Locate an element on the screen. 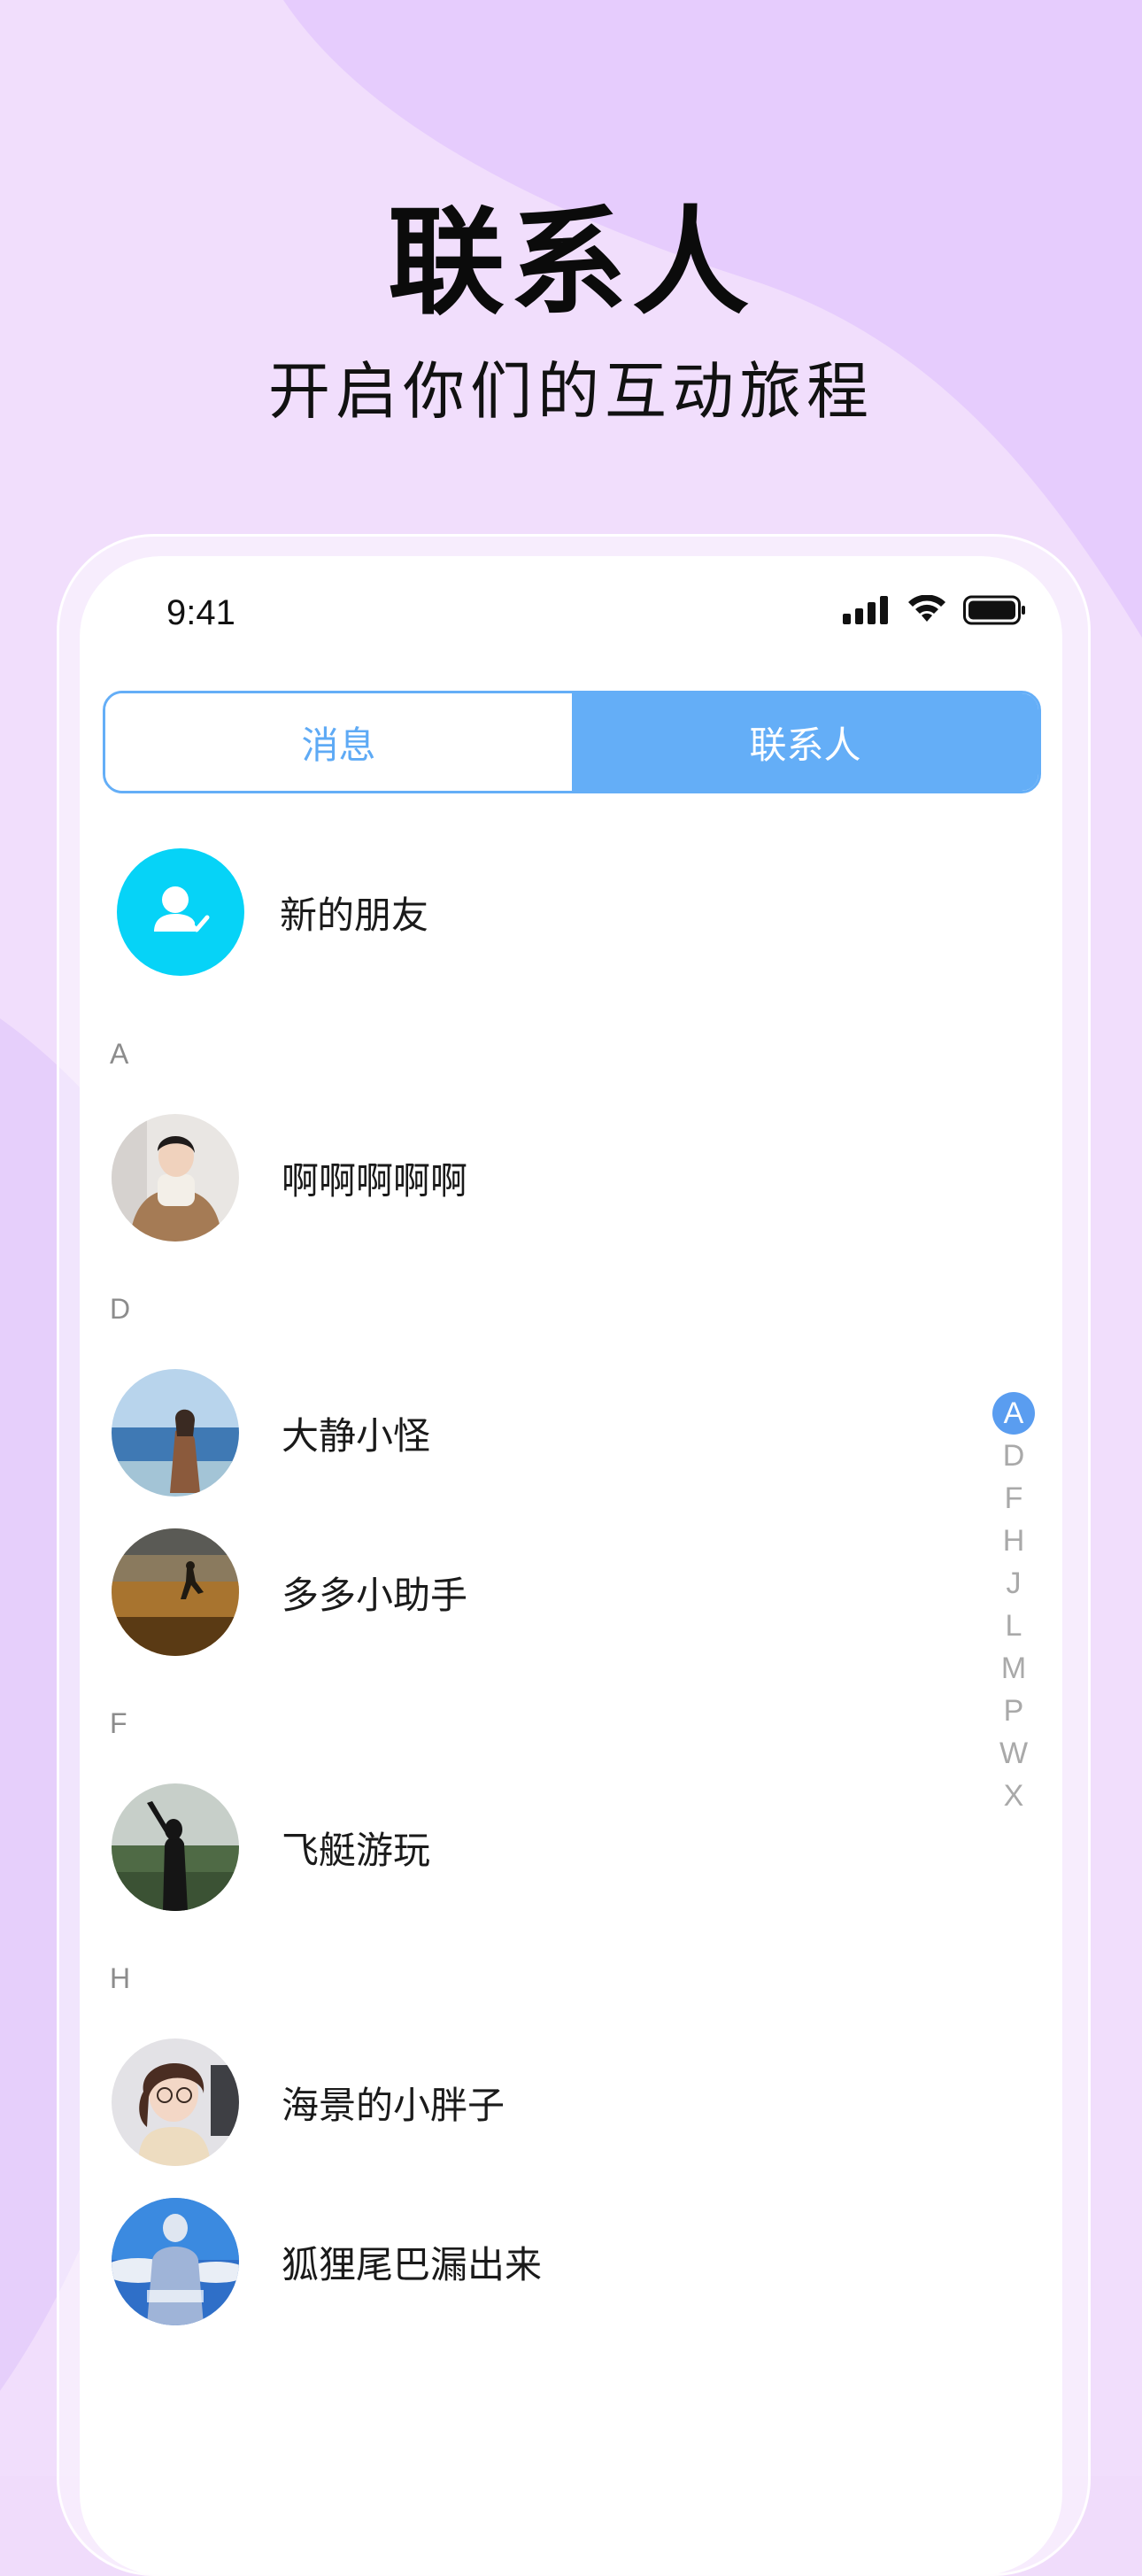 This screenshot has width=1142, height=2576. contact-item: 多多小助手 is located at coordinates (289, 1592).